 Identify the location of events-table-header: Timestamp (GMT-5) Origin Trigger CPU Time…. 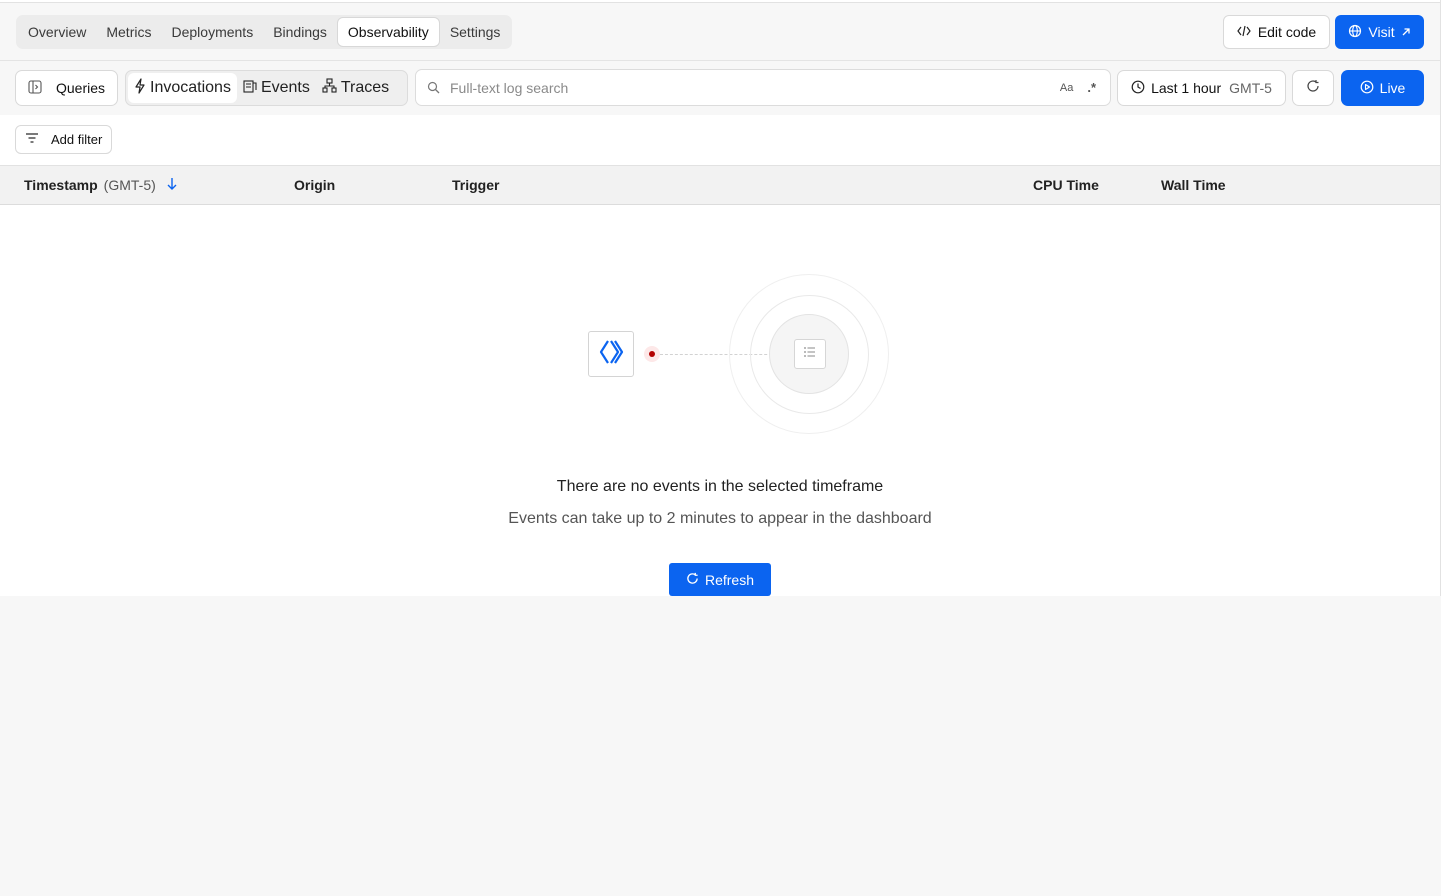
(720, 185).